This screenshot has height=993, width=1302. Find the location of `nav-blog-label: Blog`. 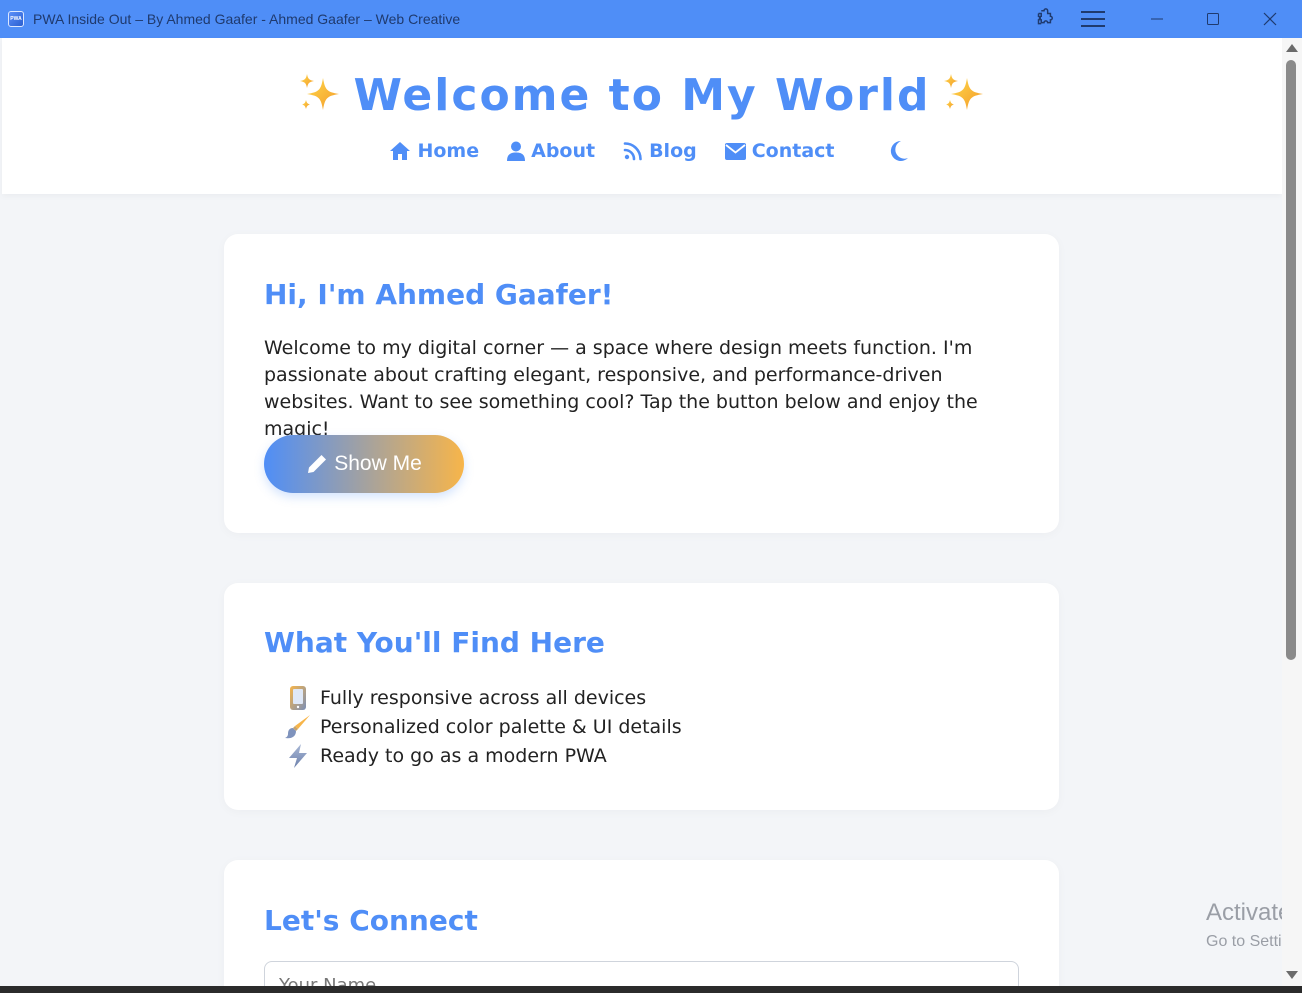

nav-blog-label: Blog is located at coordinates (673, 151).